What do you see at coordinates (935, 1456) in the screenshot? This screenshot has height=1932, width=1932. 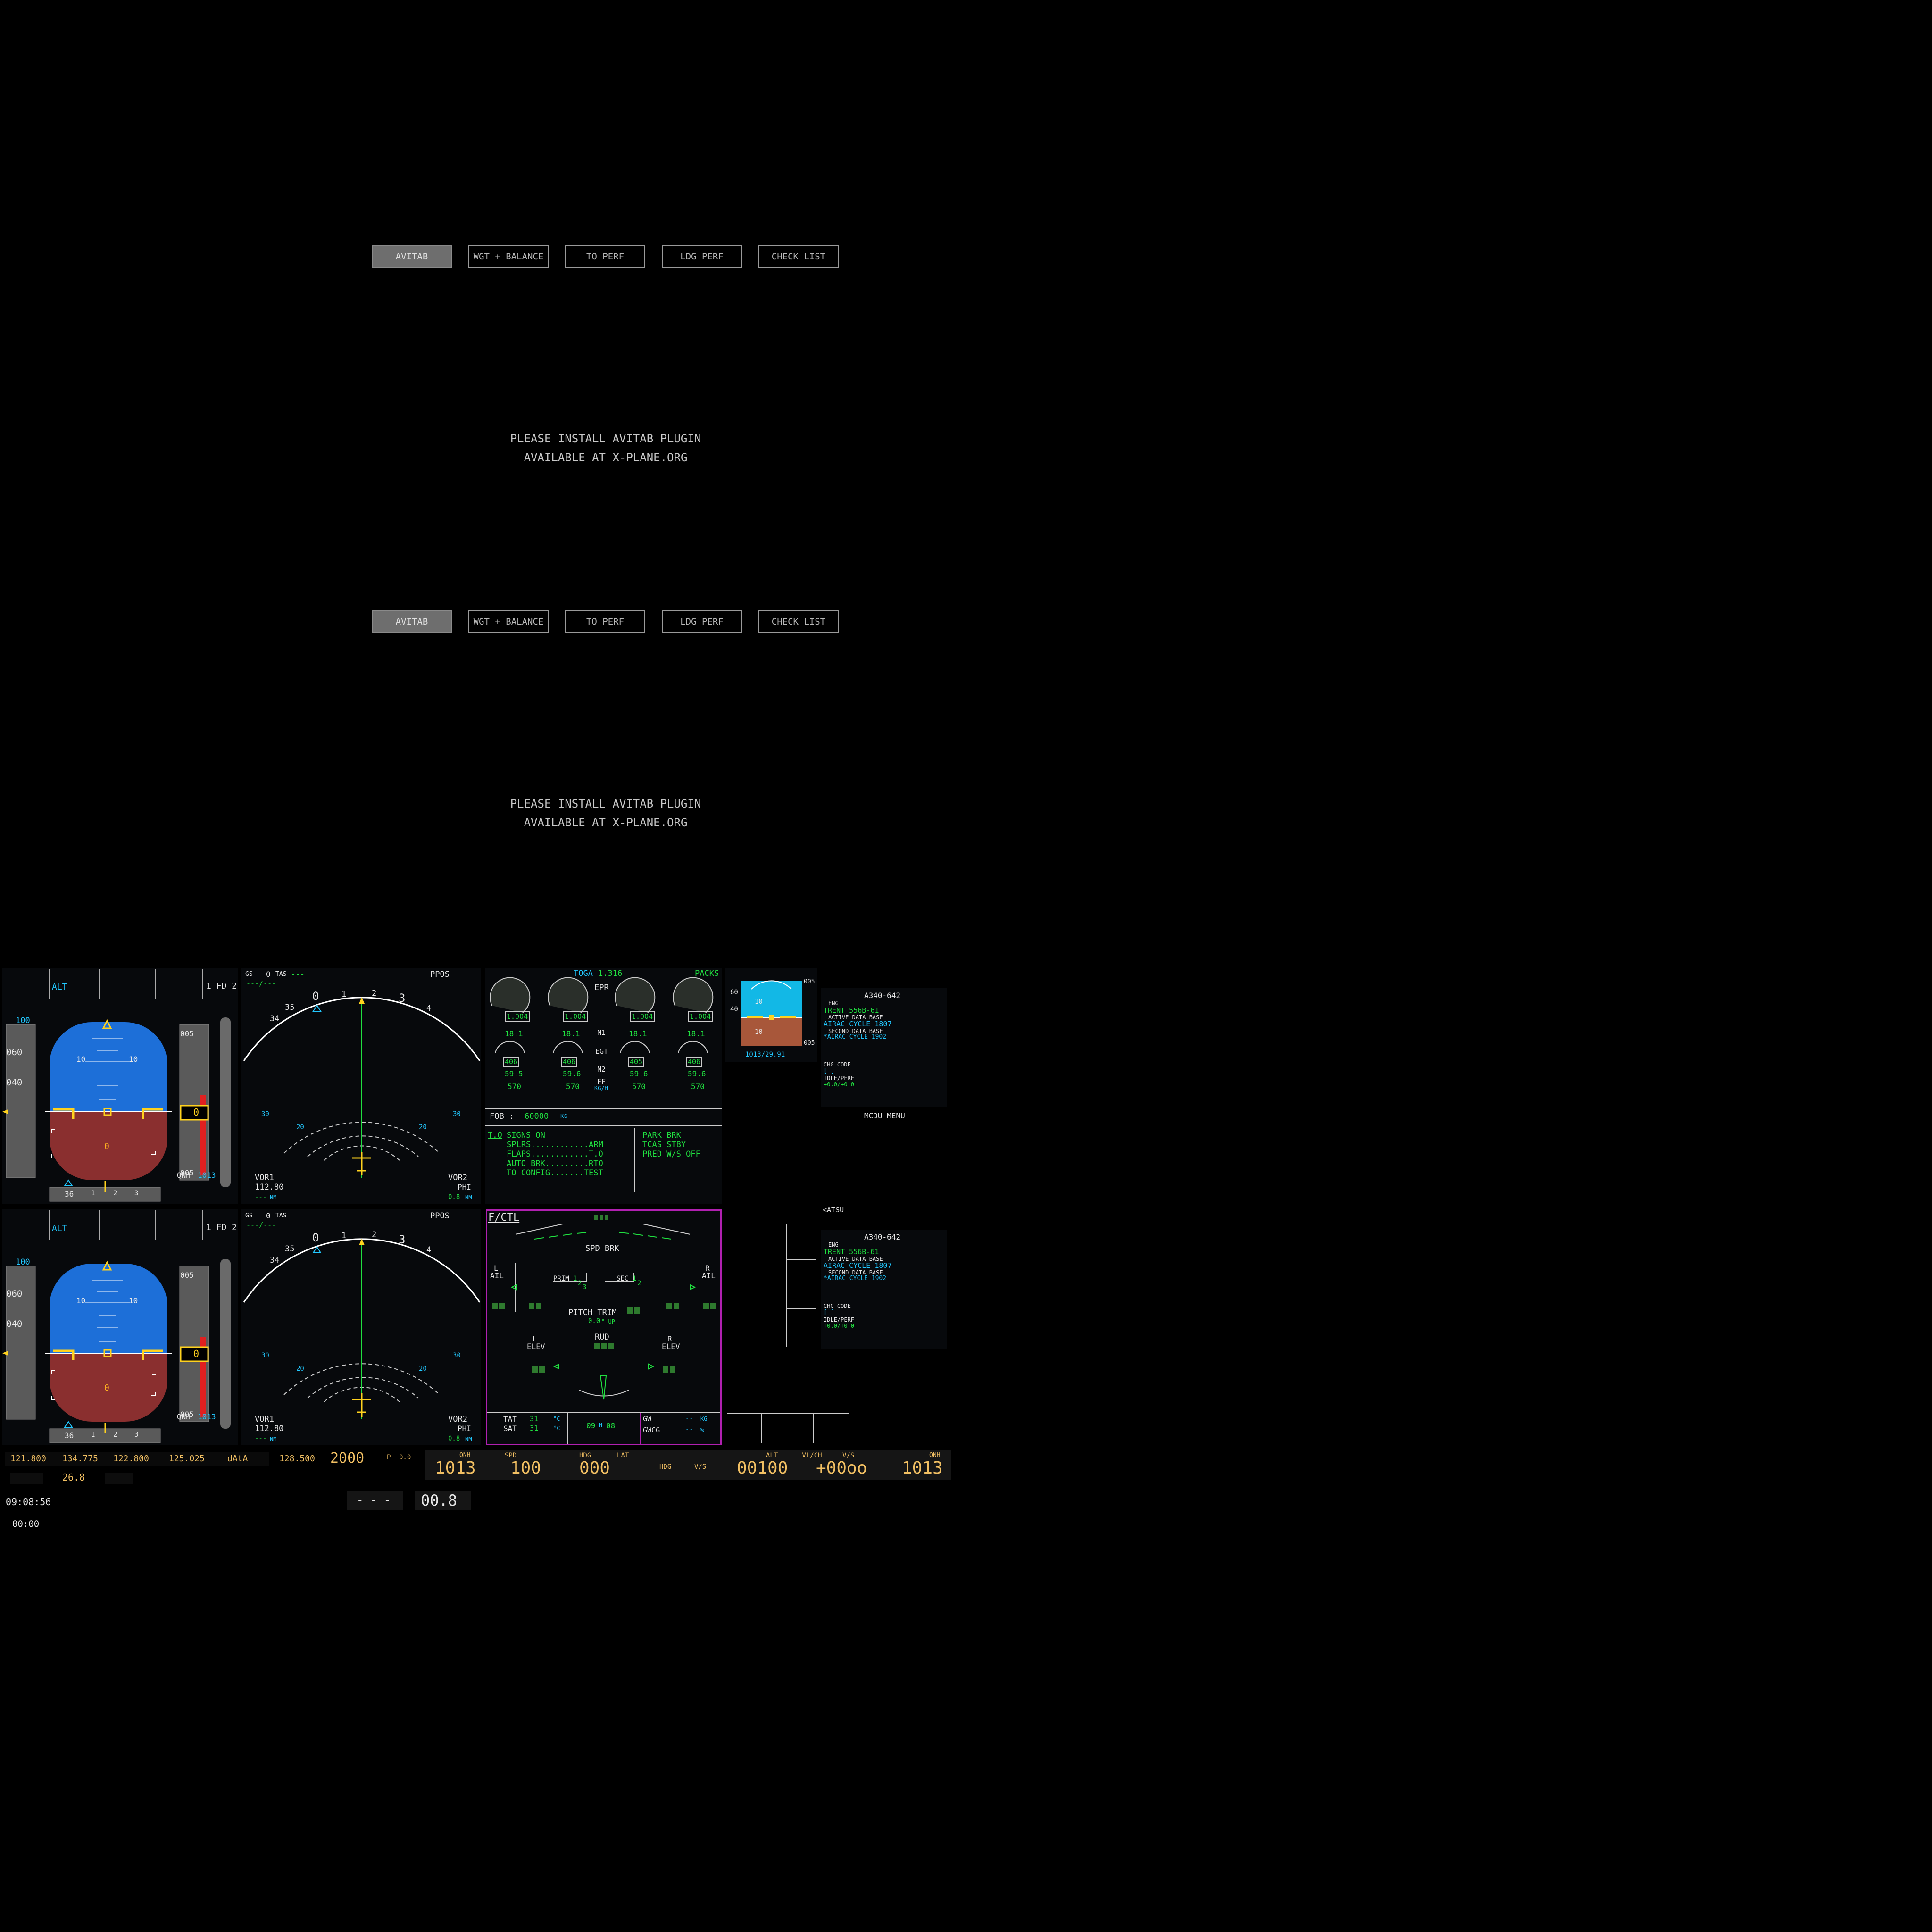 I see `fcu-qnh-label-right: QNH` at bounding box center [935, 1456].